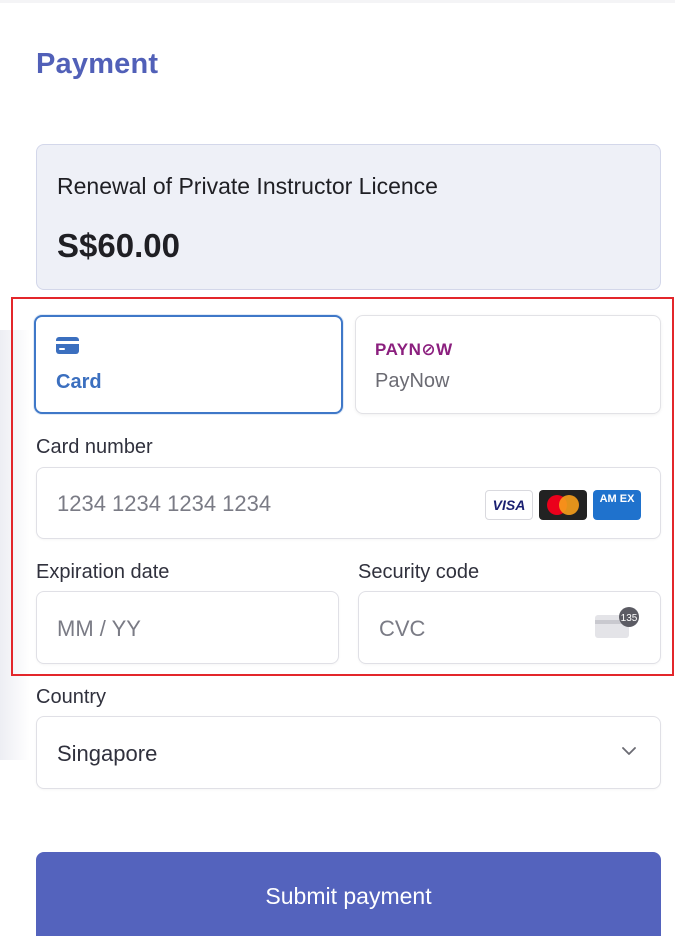 This screenshot has width=675, height=936. Describe the element at coordinates (67, 345) in the screenshot. I see `credit-card-icon` at that location.